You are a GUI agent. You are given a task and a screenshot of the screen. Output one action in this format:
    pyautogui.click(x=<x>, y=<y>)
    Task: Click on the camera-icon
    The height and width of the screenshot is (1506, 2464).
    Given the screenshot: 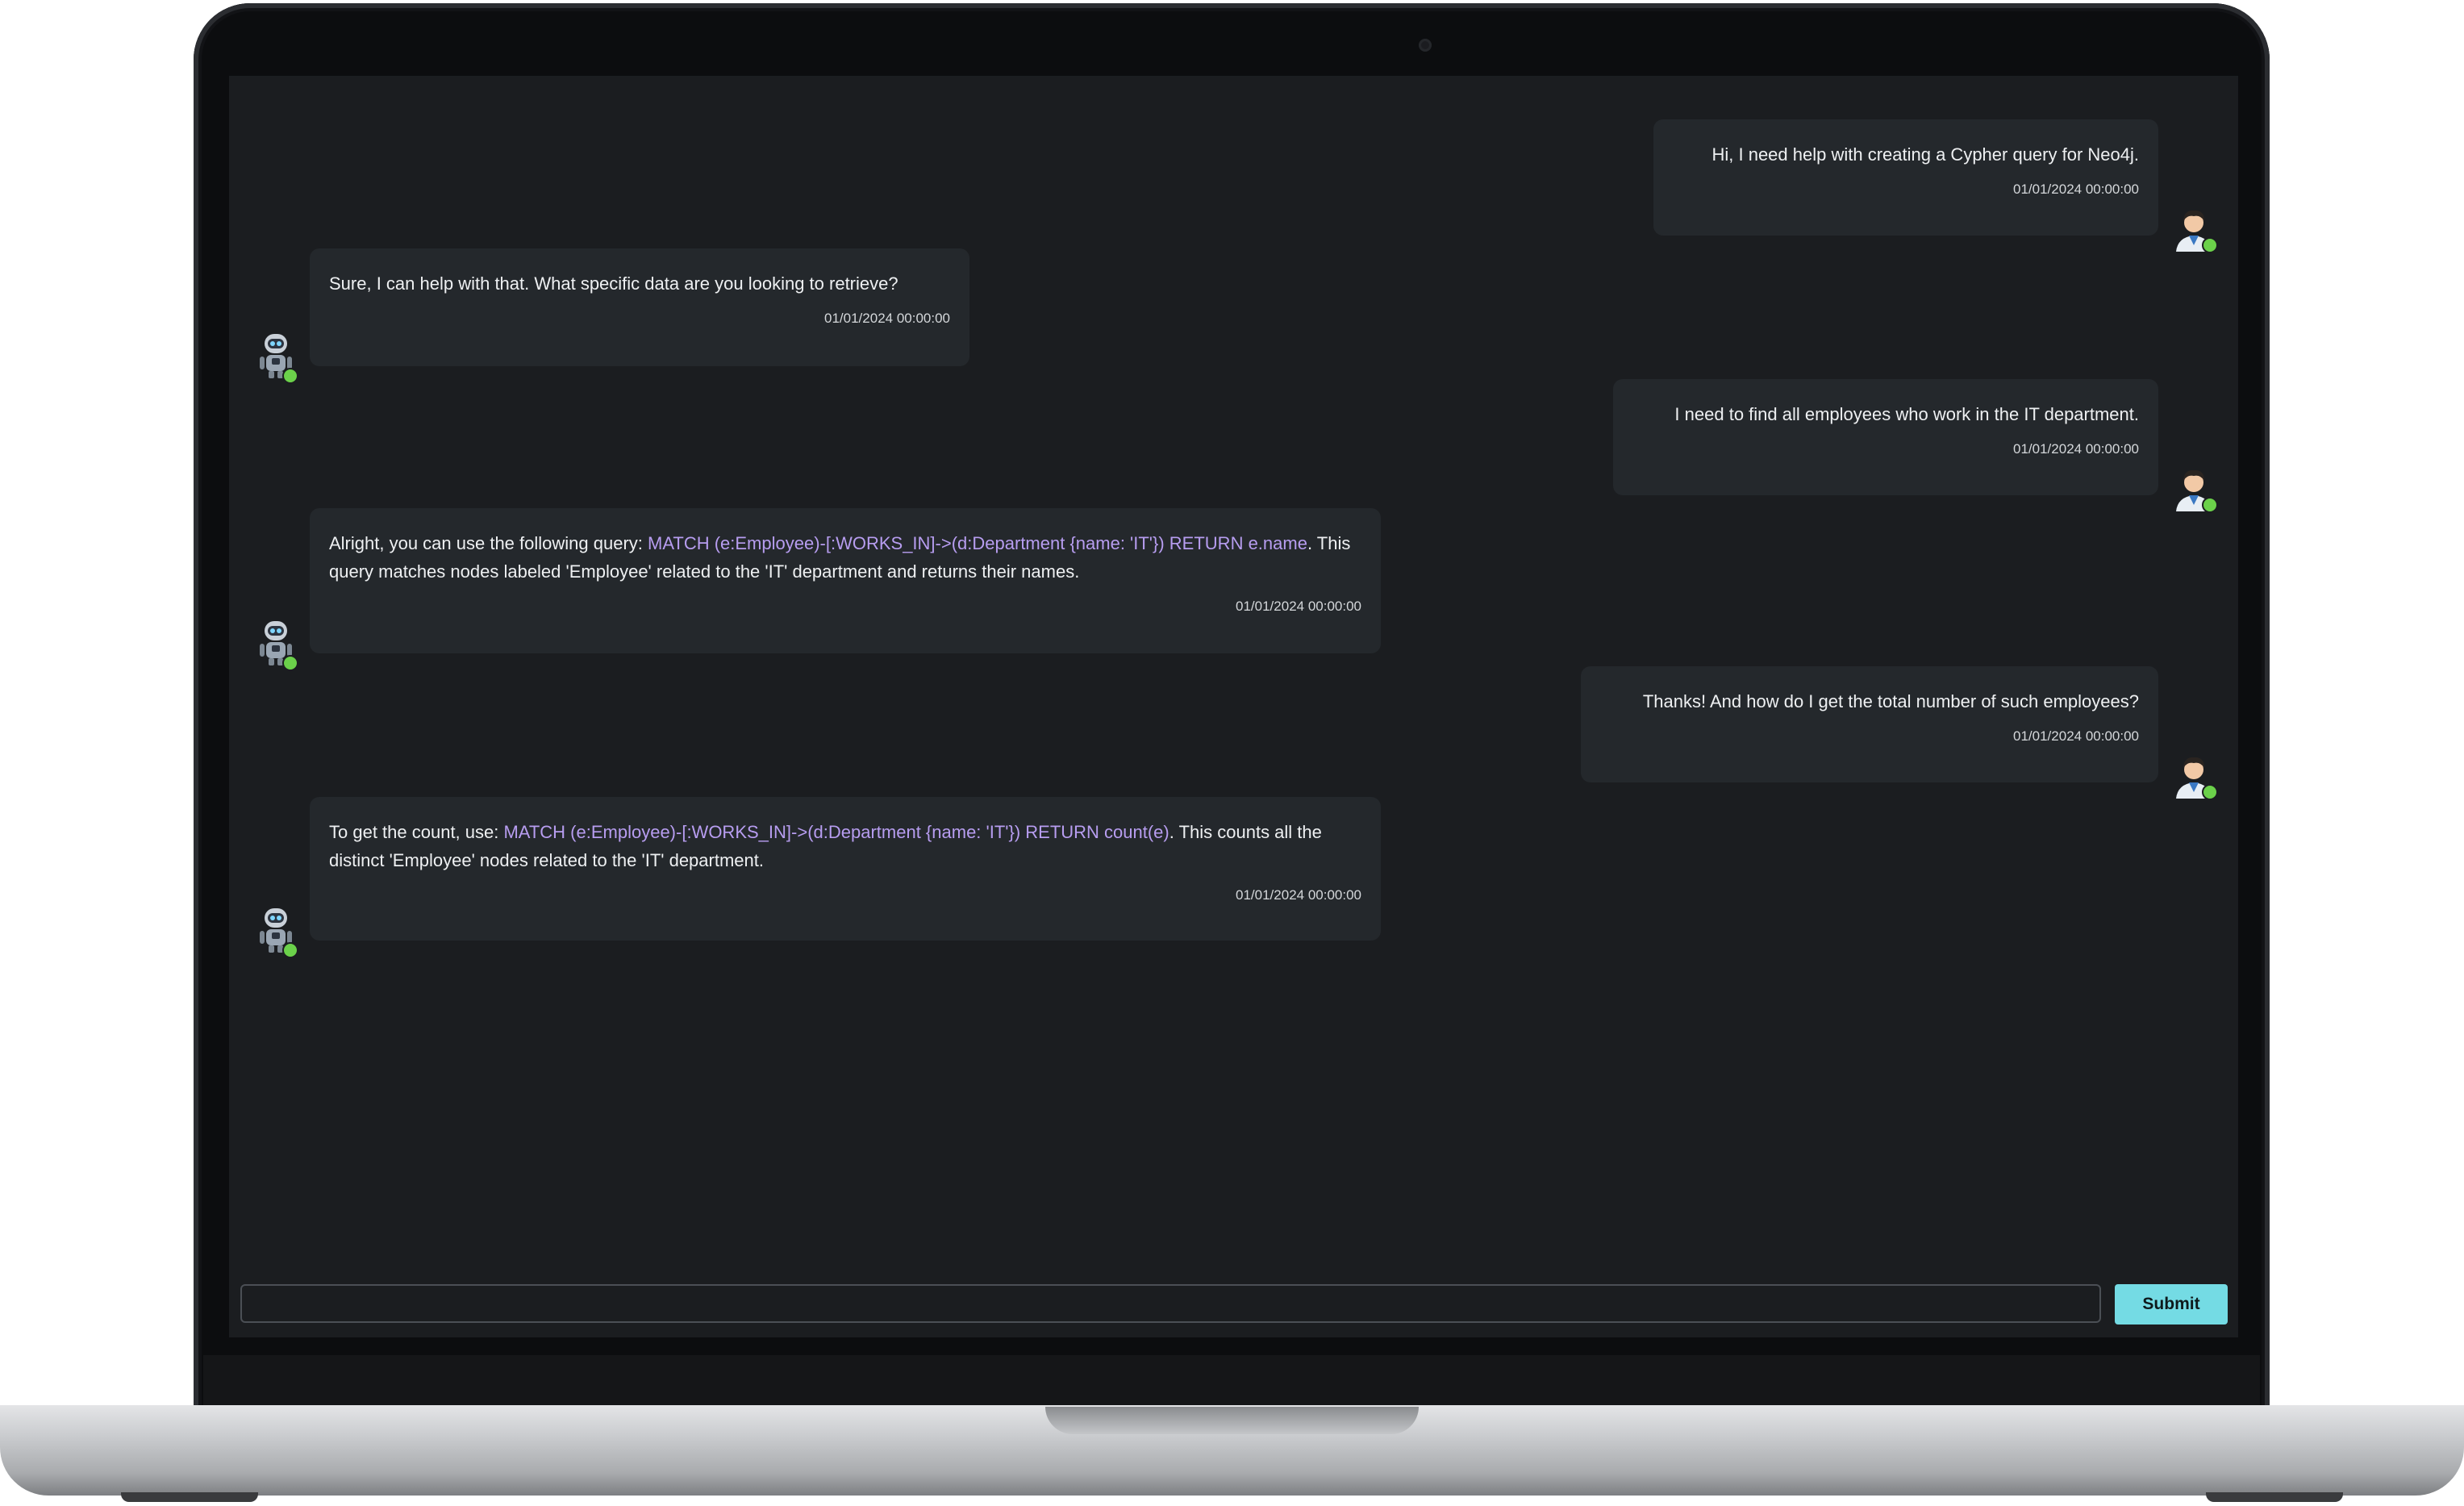 What is the action you would take?
    pyautogui.click(x=1425, y=45)
    